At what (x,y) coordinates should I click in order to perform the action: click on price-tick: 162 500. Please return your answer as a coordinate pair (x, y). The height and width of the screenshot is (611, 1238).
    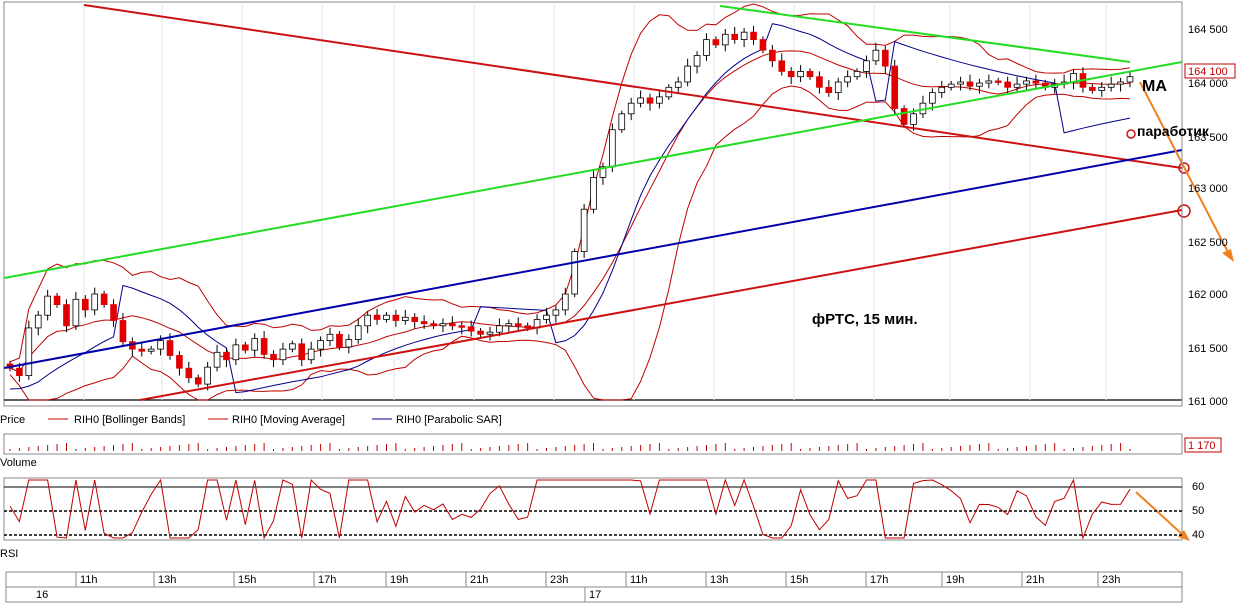
    Looking at the image, I should click on (1208, 243).